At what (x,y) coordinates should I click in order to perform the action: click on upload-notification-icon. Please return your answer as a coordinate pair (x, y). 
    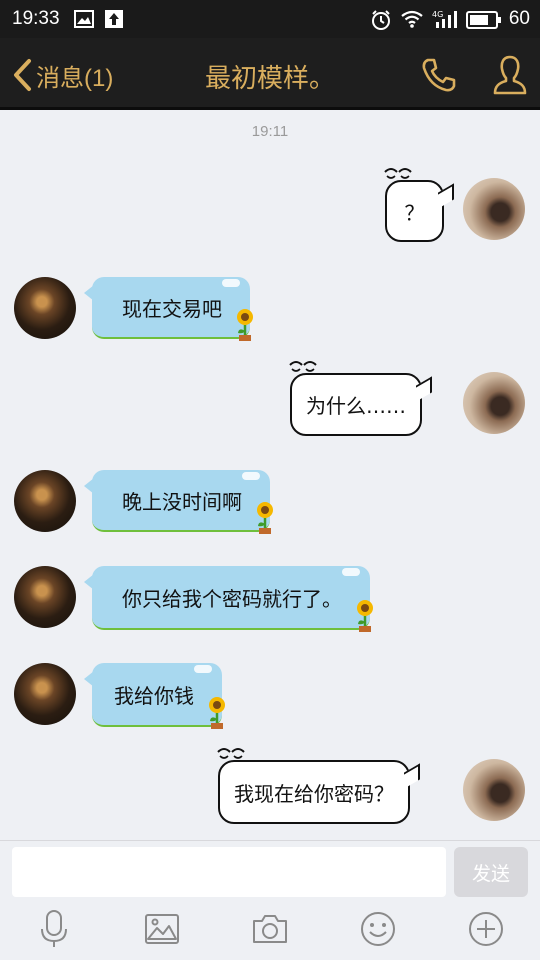
    Looking at the image, I should click on (114, 22).